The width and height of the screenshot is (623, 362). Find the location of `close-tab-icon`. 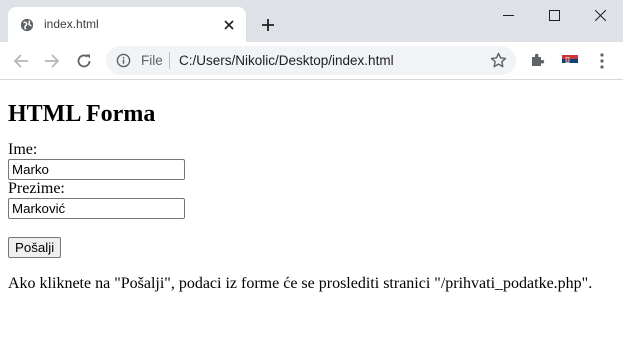

close-tab-icon is located at coordinates (229, 25).